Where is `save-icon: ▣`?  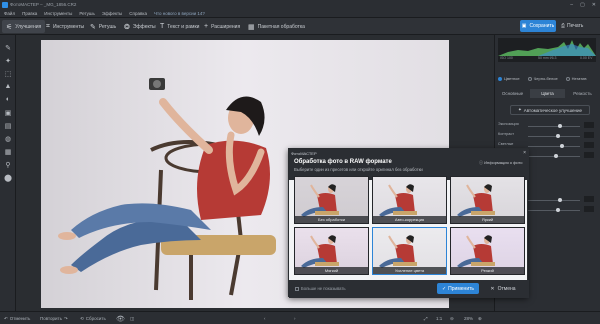
save-icon: ▣ is located at coordinates (524, 26).